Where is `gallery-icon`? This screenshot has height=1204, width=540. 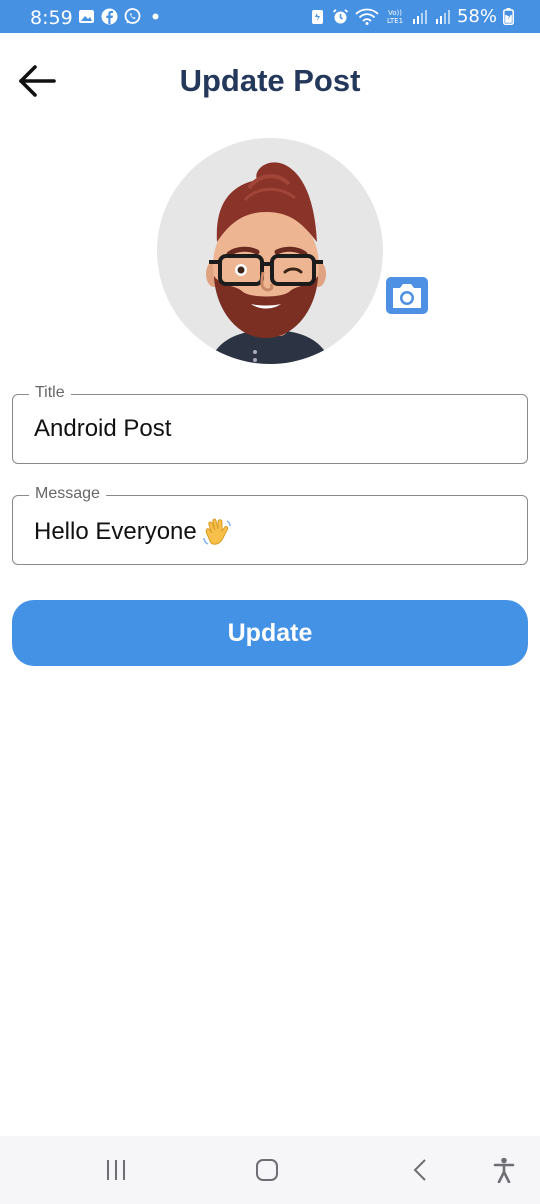 gallery-icon is located at coordinates (86, 16).